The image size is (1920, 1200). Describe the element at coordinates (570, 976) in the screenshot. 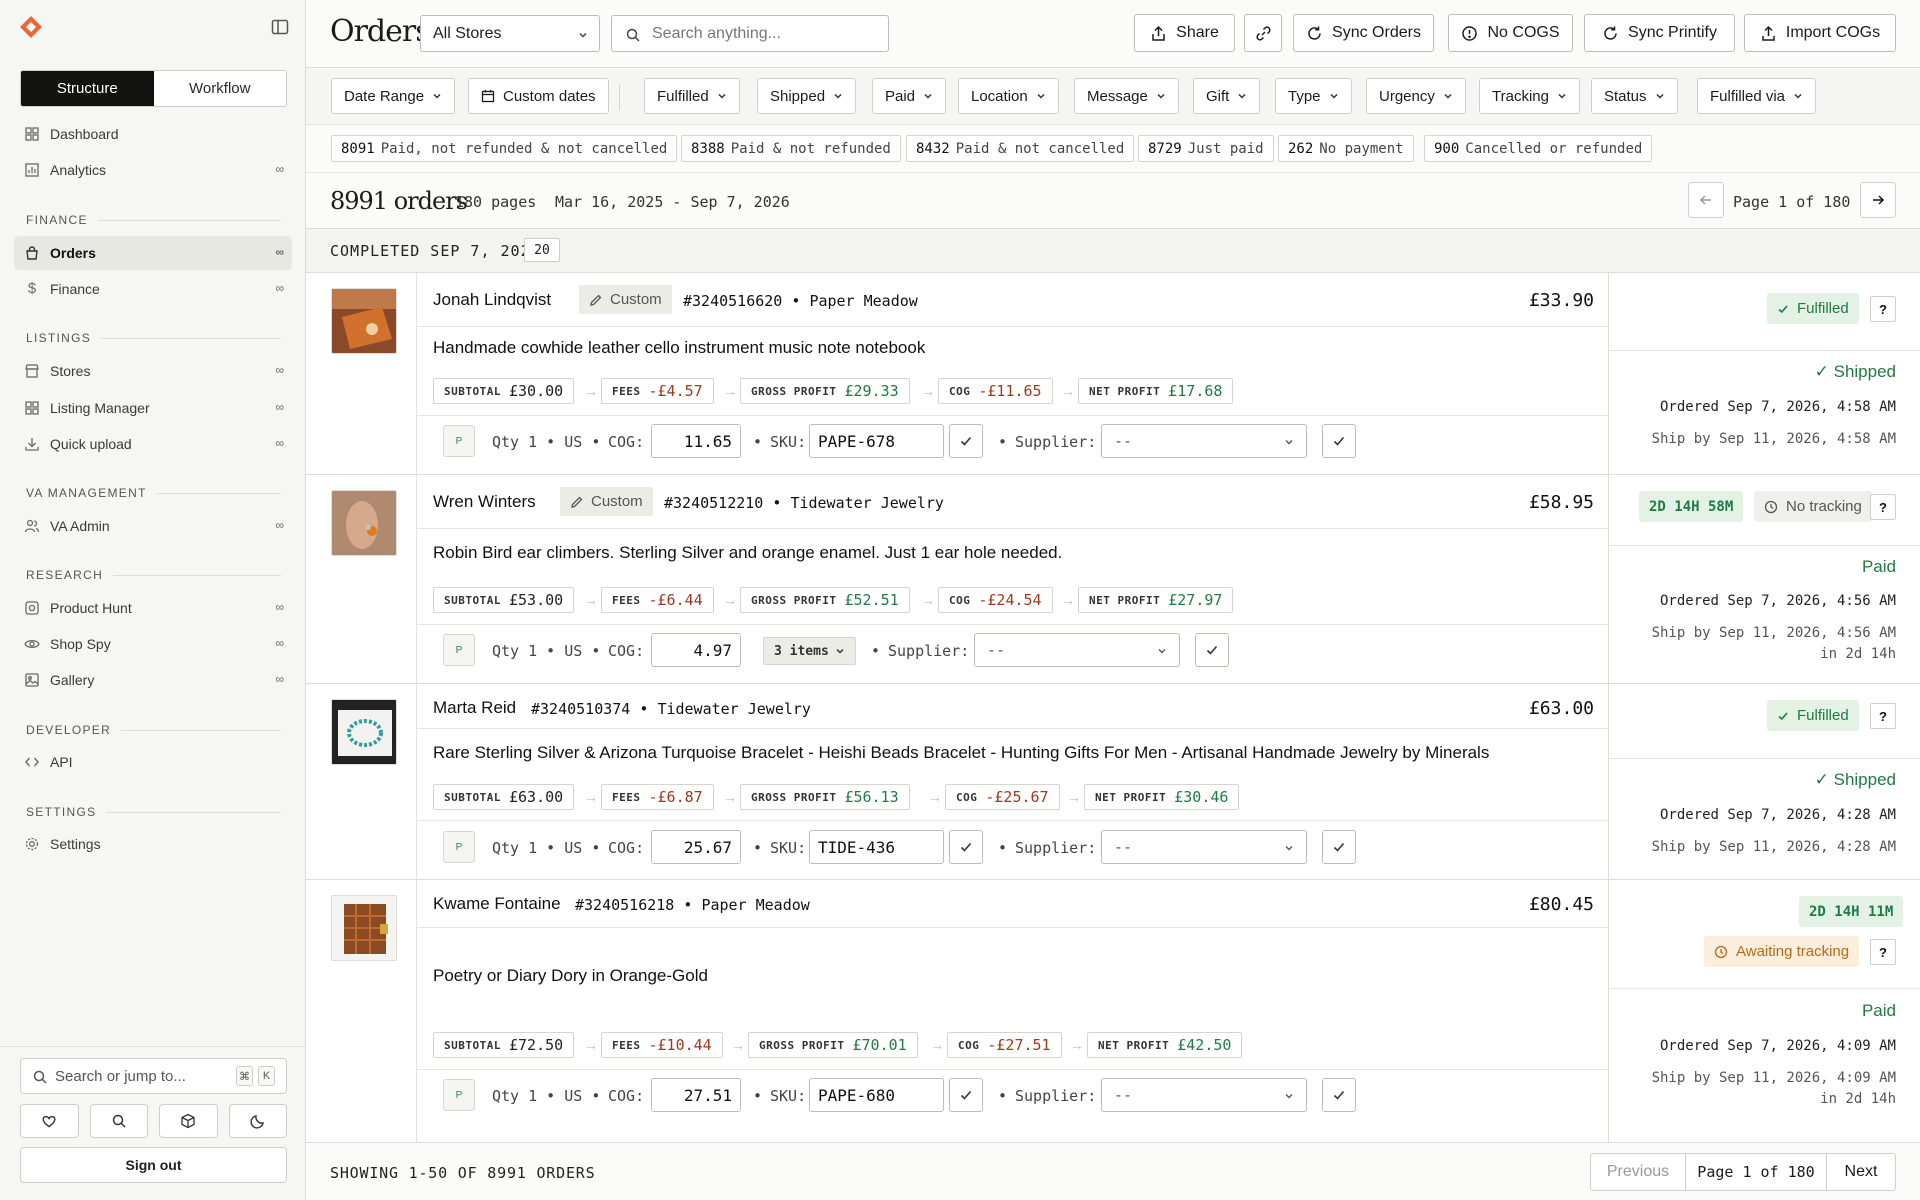

I see `product-title: Poetry or Diary Dory in Orange-Gold` at that location.